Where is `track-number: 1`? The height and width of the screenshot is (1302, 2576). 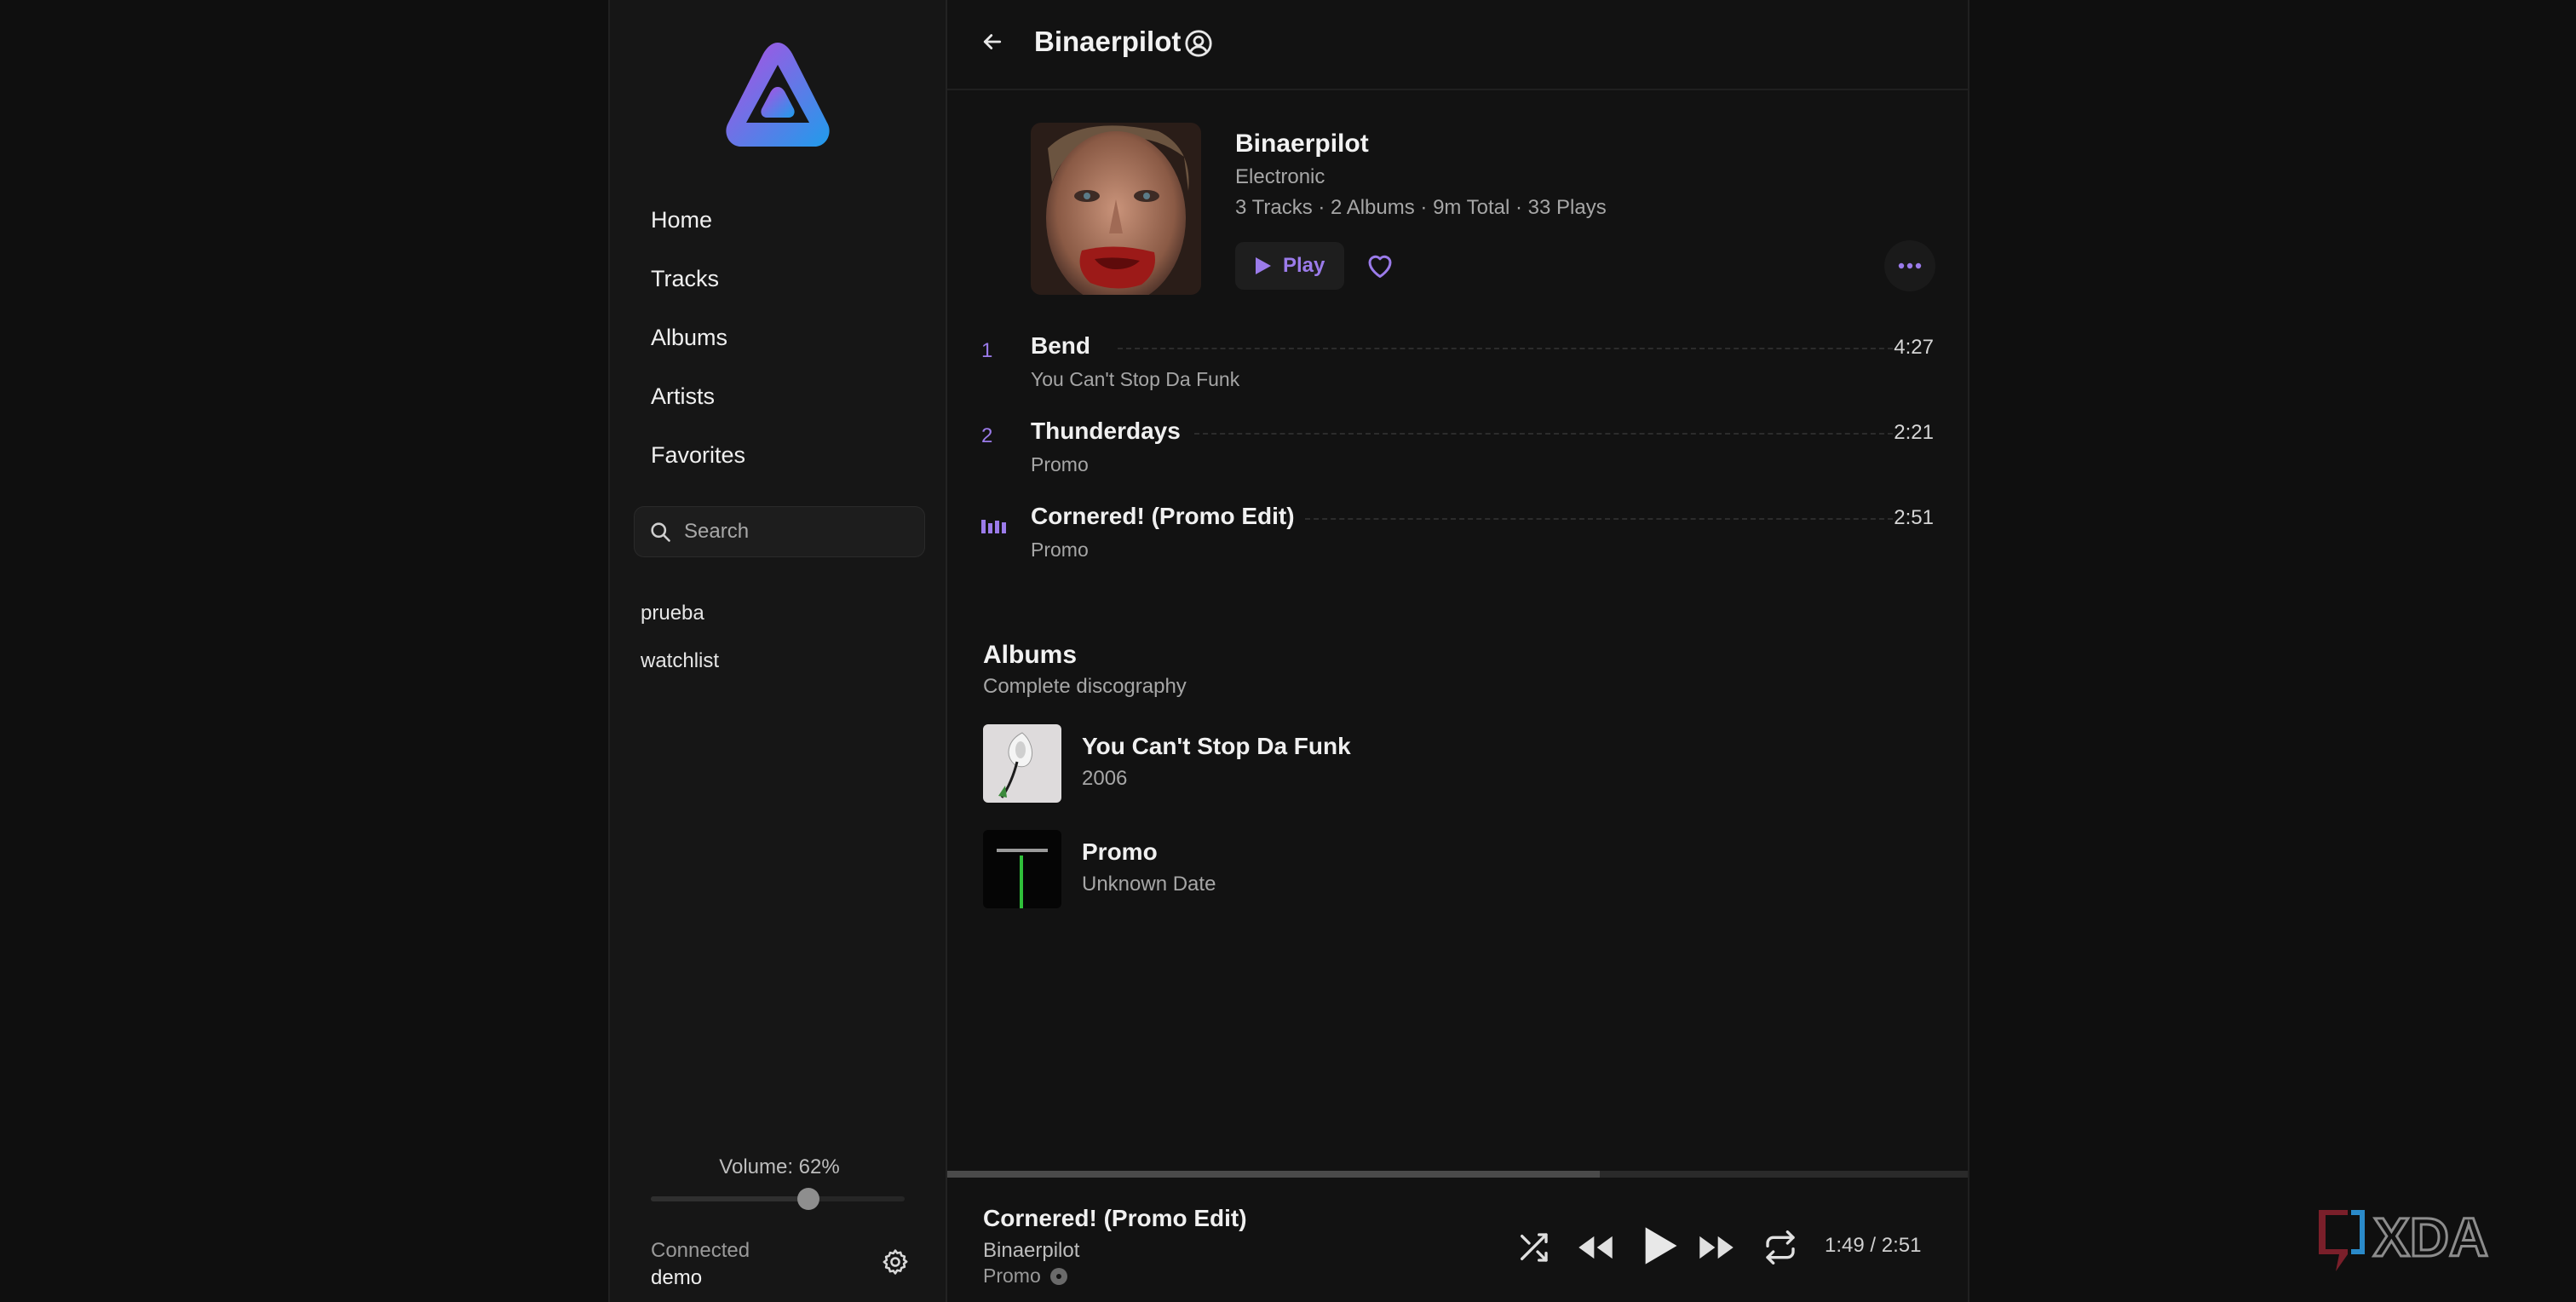
track-number: 1 is located at coordinates (987, 351).